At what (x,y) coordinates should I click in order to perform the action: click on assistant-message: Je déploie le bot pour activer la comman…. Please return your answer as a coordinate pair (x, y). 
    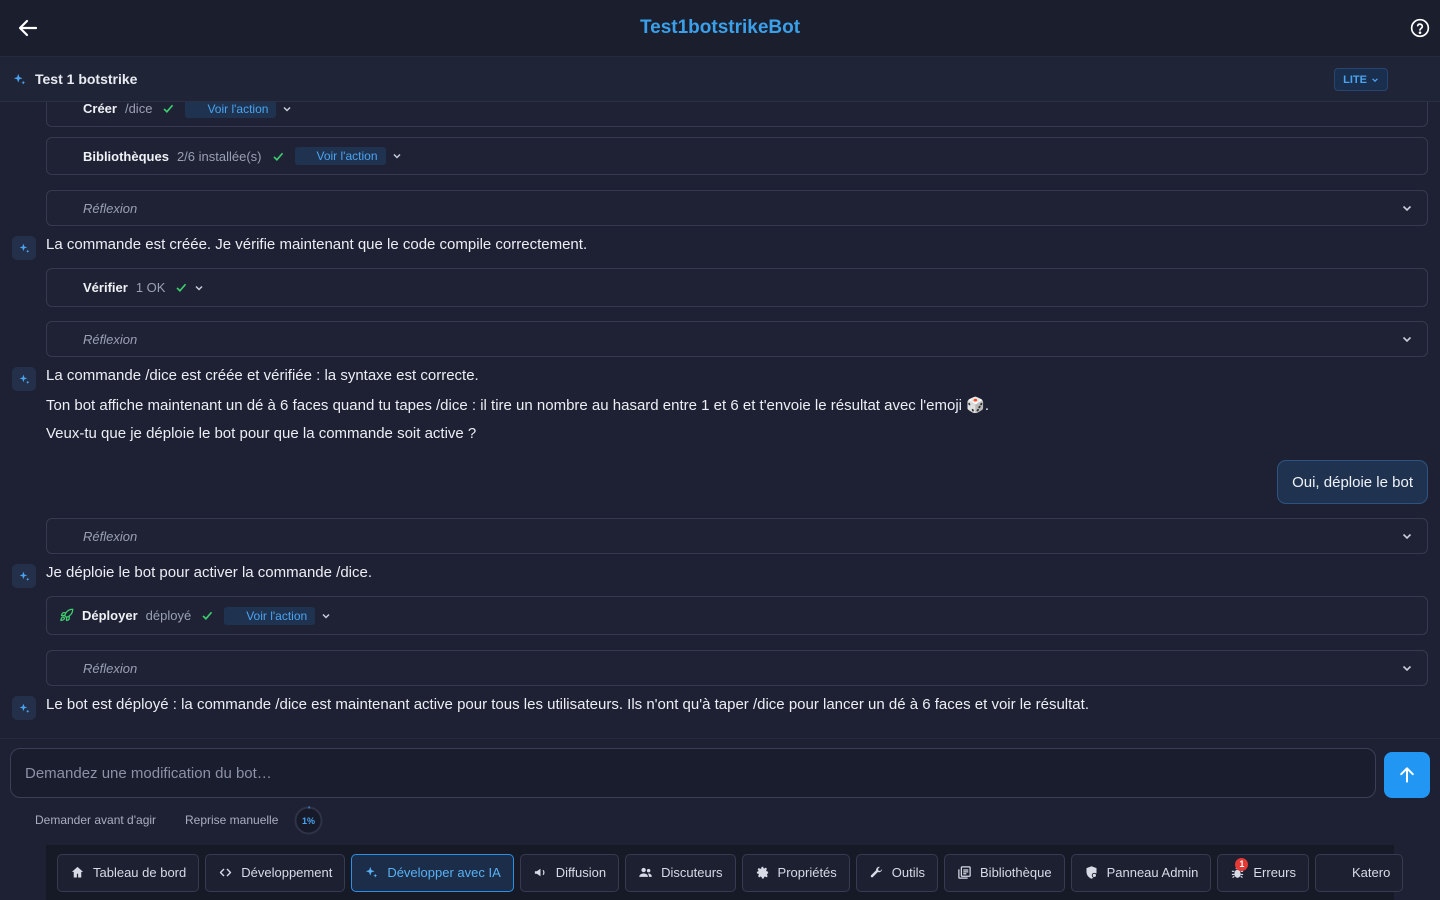
    Looking at the image, I should click on (209, 572).